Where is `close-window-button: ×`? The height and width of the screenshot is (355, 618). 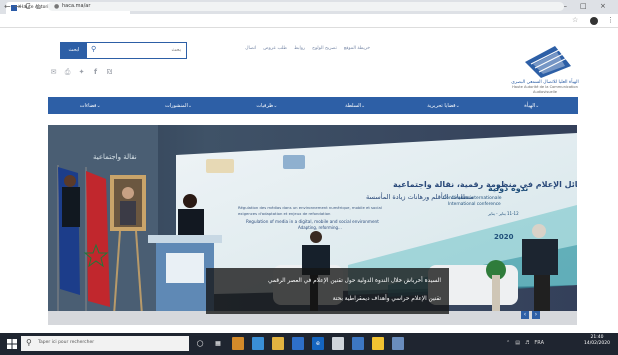 close-window-button: × is located at coordinates (603, 6).